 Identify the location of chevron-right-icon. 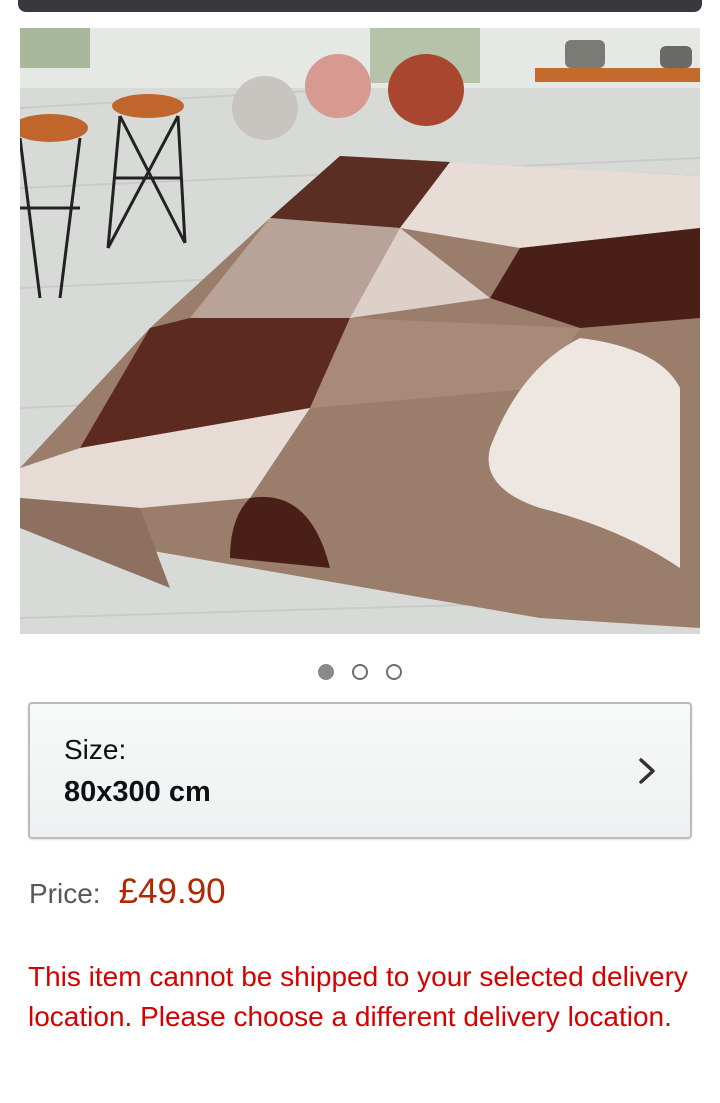
(647, 771).